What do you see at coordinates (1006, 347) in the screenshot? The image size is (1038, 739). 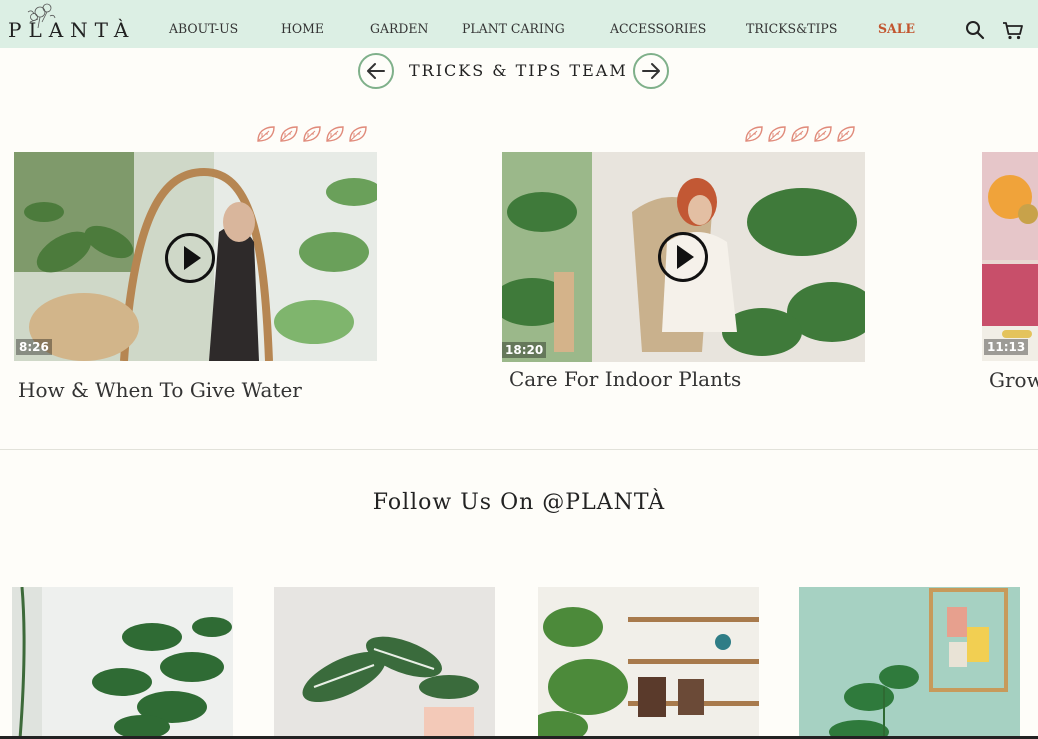 I see `video-duration: 11:13` at bounding box center [1006, 347].